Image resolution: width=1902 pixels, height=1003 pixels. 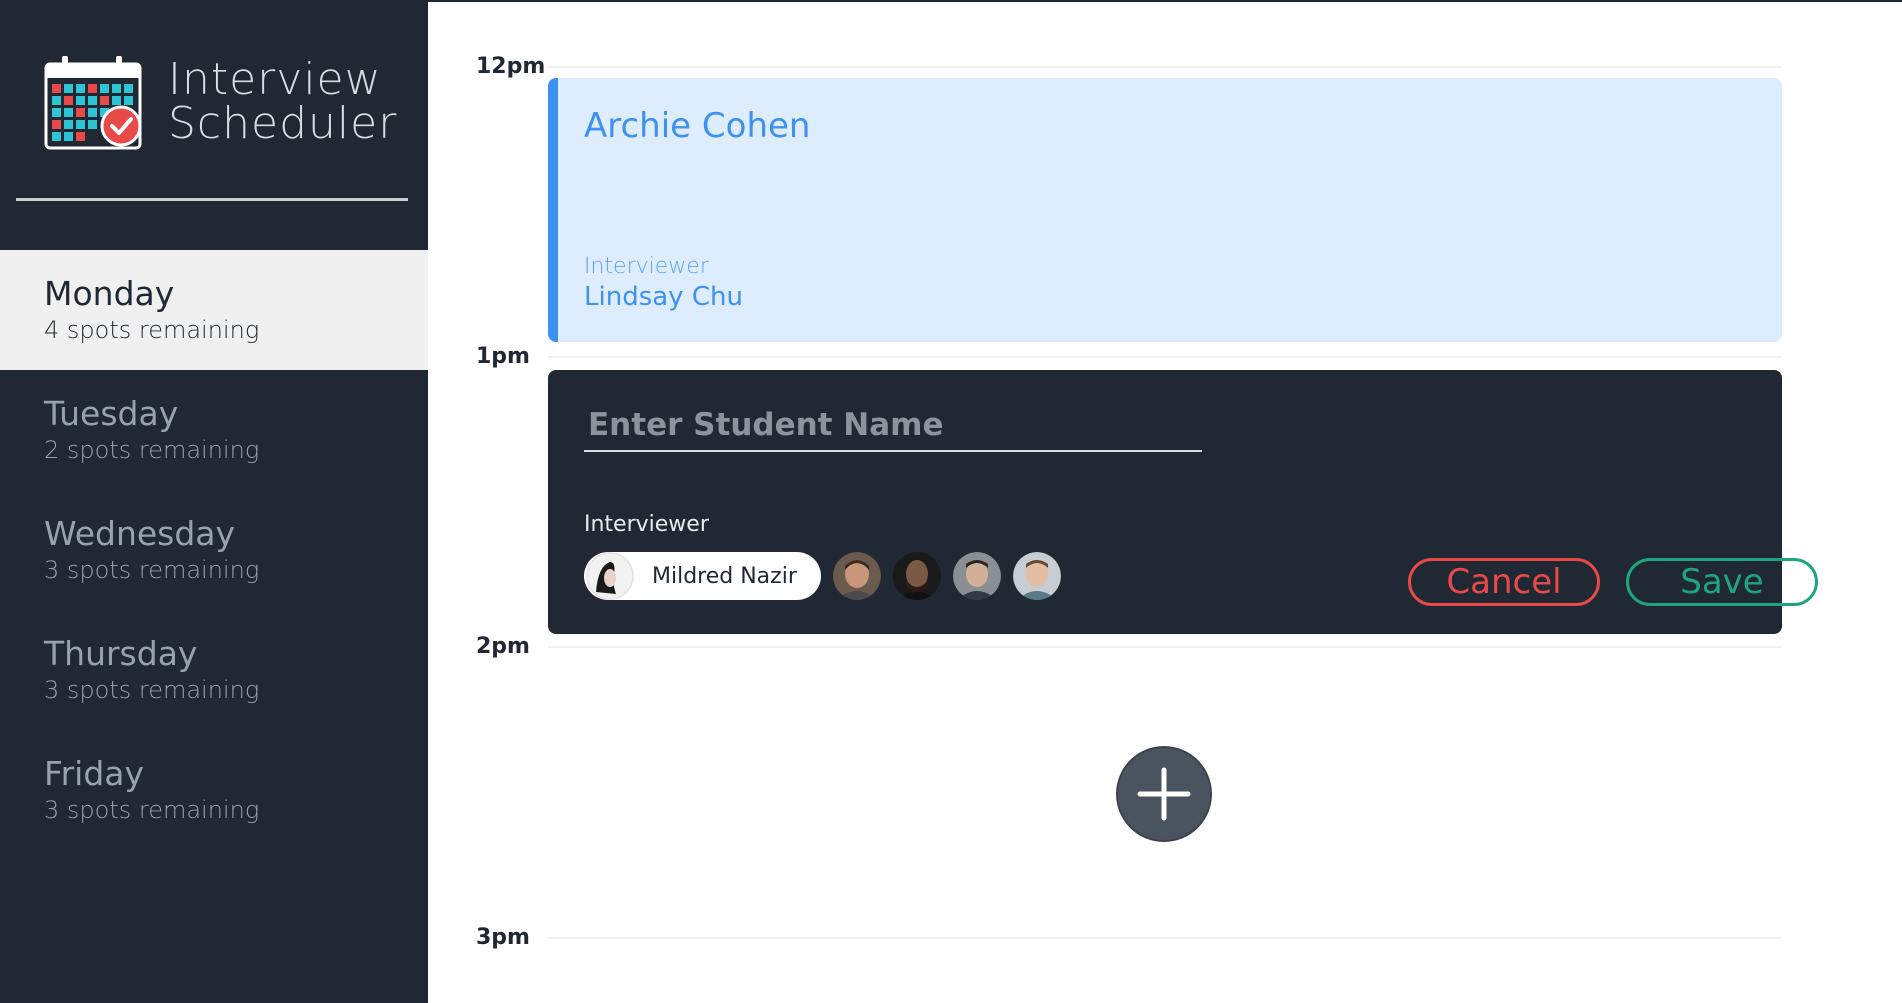 I want to click on day-spots: 2 spots remaining, so click(x=152, y=450).